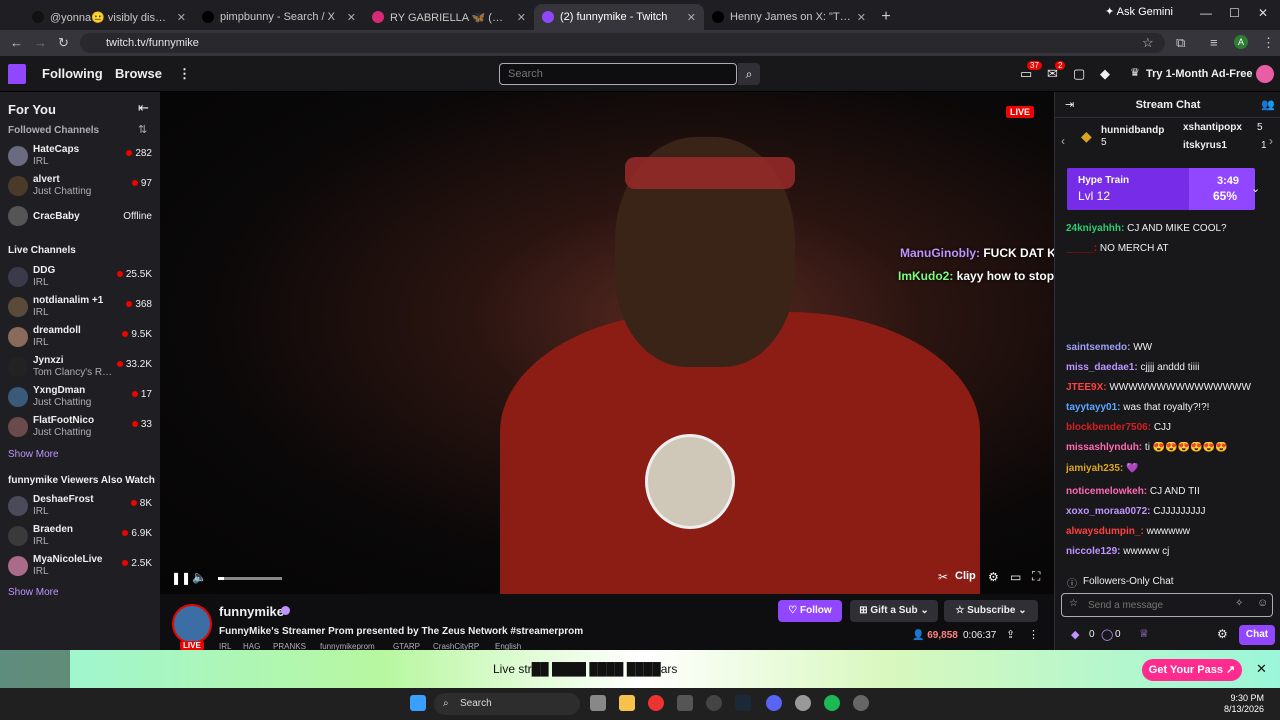 The height and width of the screenshot is (720, 1280). Describe the element at coordinates (789, 17) in the screenshot. I see `browser-tab: Henny James on X: "That beer ✕` at that location.